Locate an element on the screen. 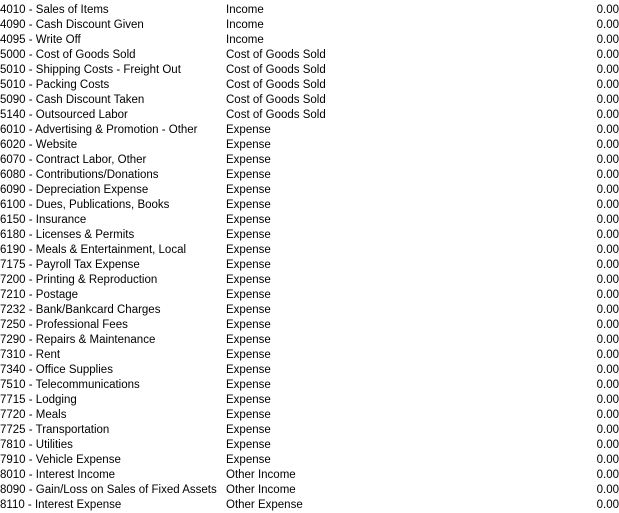 This screenshot has height=513, width=619. account-name-cell: 7720 - Meals is located at coordinates (113, 415).